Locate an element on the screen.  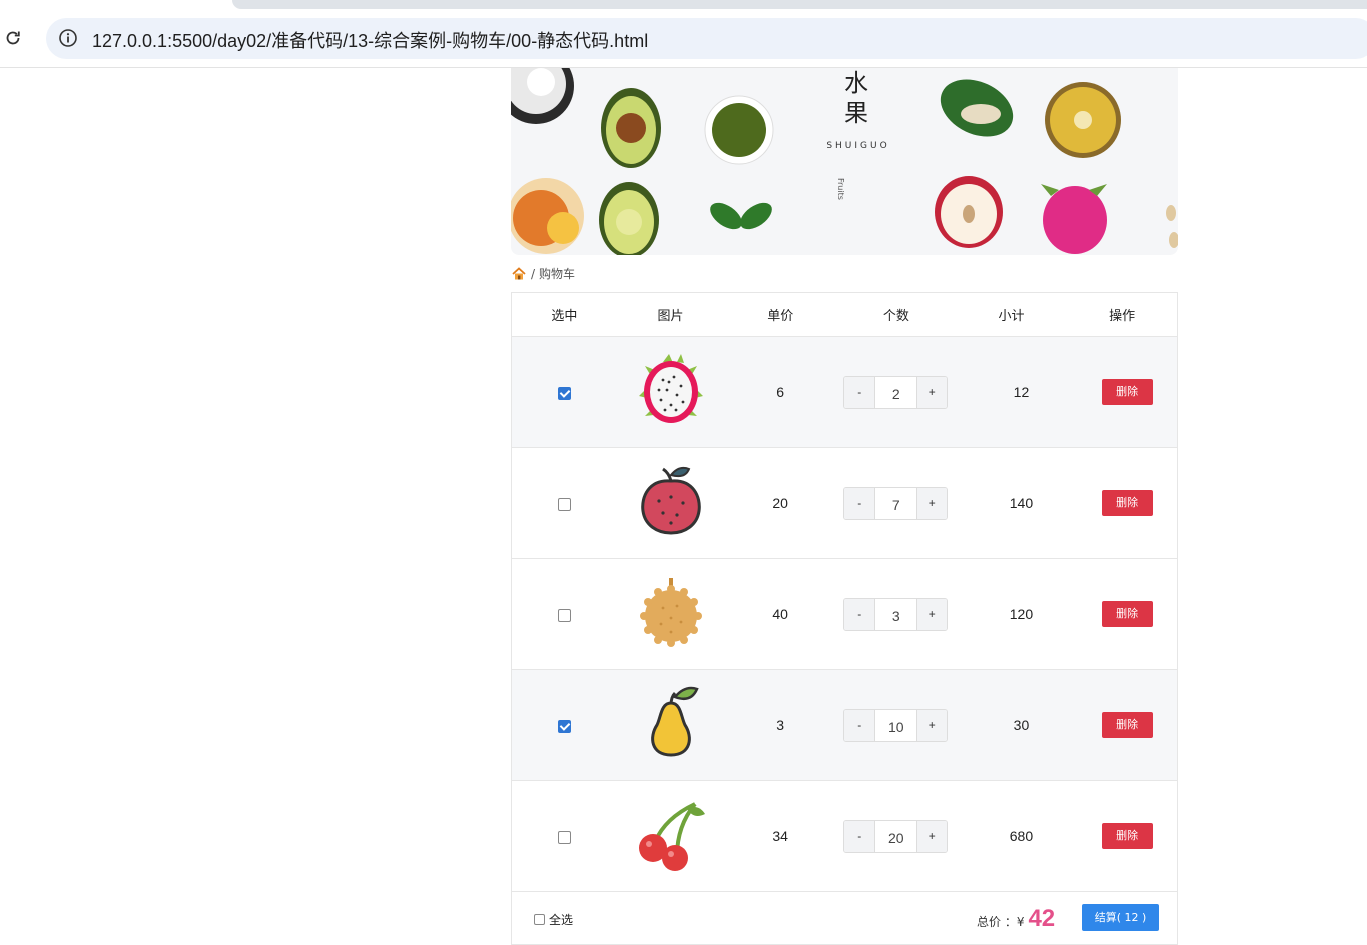
quantity-stepper: - 20 + is located at coordinates (896, 836).